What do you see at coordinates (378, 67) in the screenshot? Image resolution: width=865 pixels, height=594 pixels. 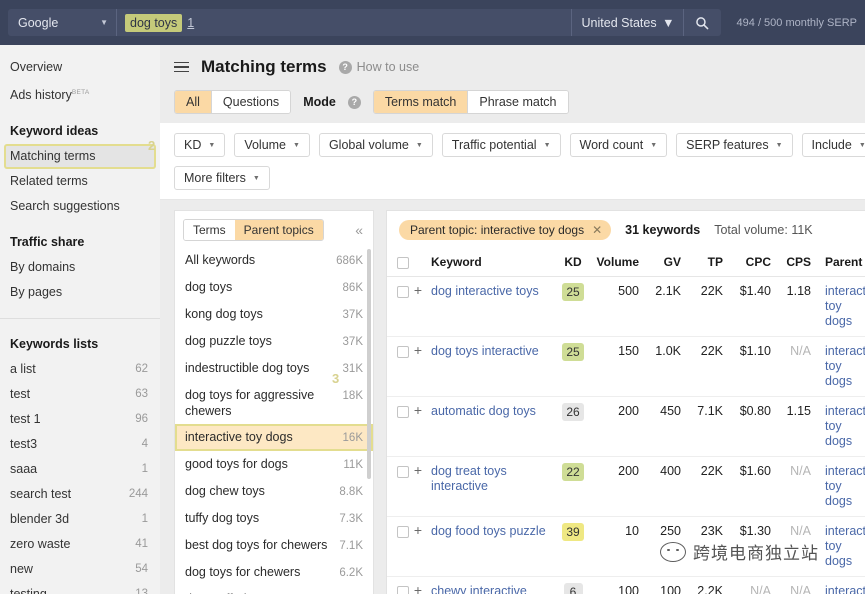 I see `how-to-use-link: ? How to use` at bounding box center [378, 67].